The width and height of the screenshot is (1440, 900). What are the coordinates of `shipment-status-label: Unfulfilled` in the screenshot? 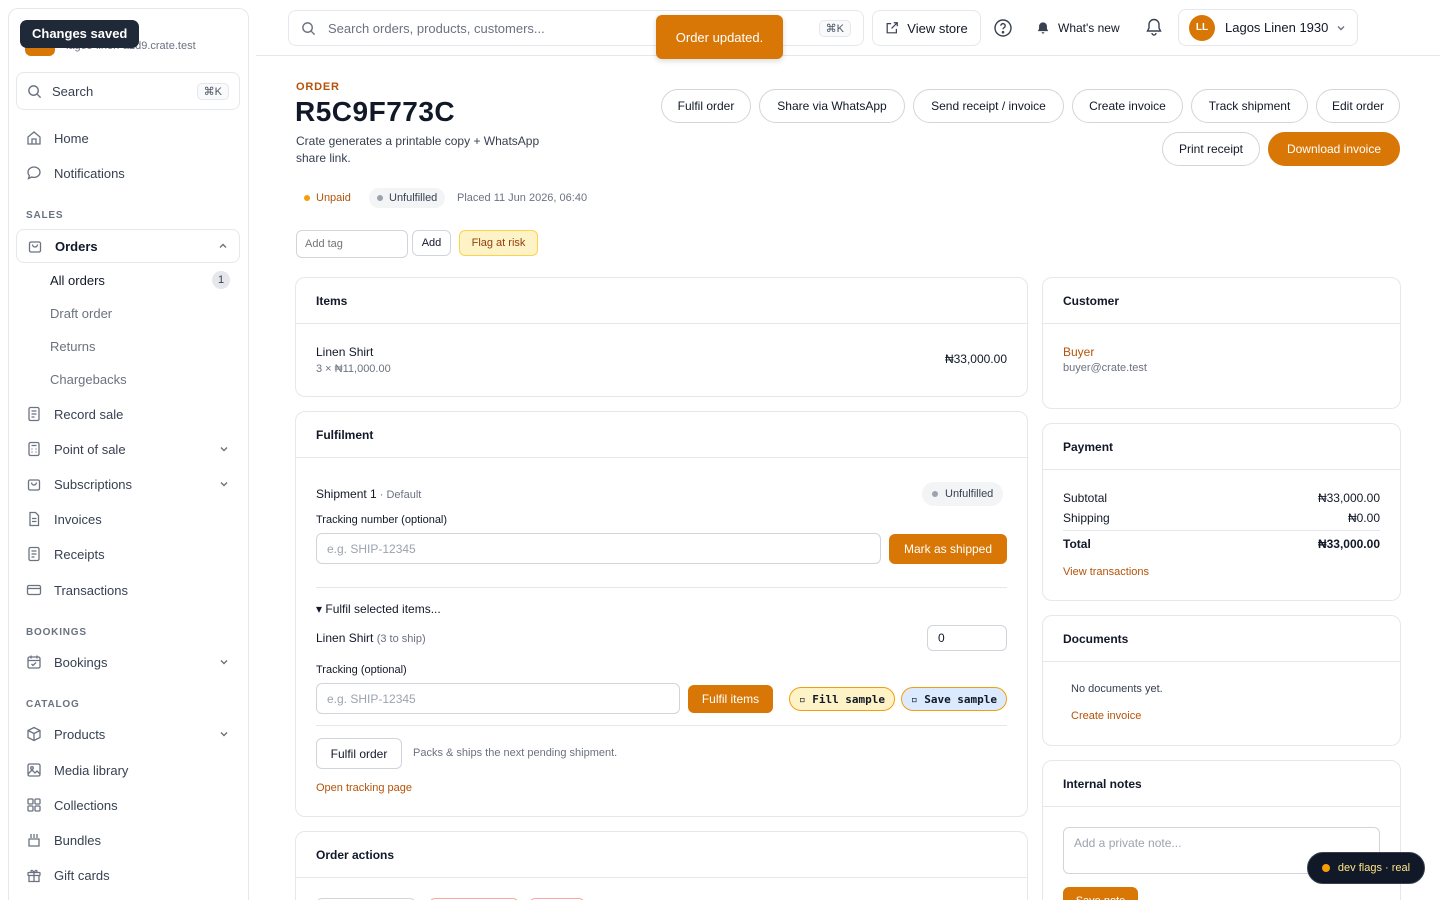 It's located at (969, 494).